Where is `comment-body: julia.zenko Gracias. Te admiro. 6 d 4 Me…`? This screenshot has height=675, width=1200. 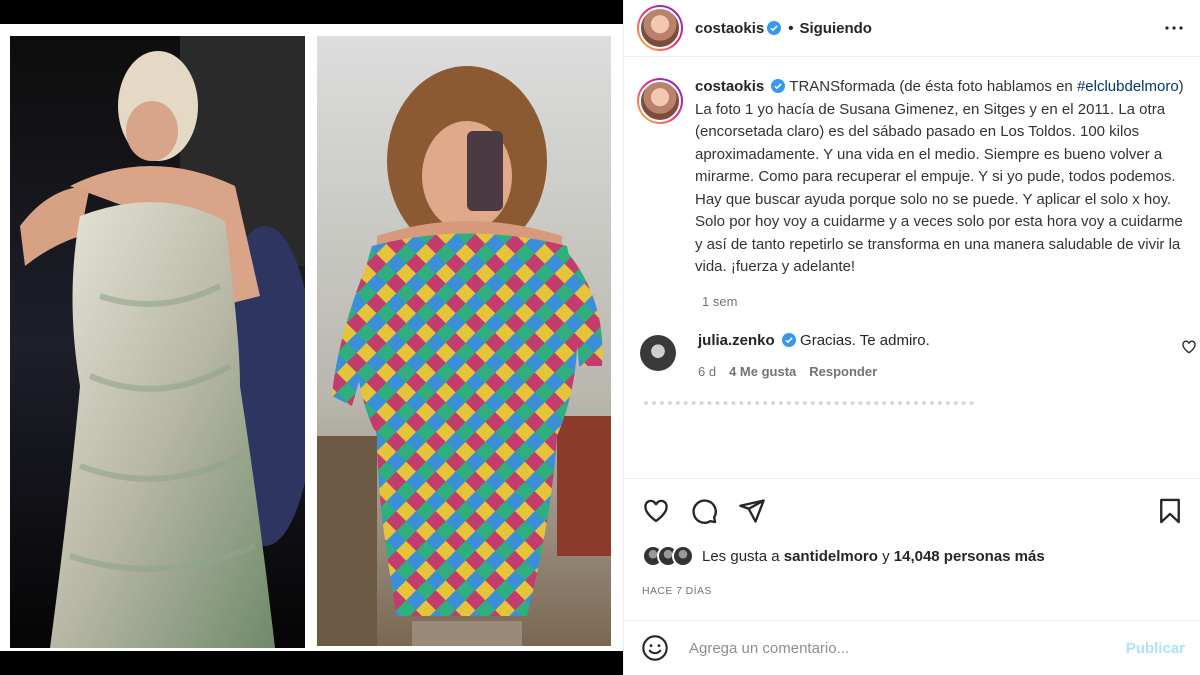 comment-body: julia.zenko Gracias. Te admiro. 6 d 4 Me… is located at coordinates (814, 354).